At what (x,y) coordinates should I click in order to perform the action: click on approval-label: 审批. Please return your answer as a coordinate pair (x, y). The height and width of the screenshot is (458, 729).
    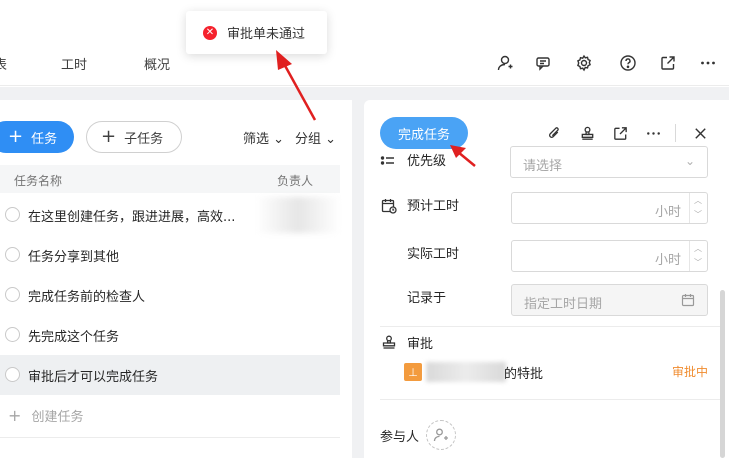
    Looking at the image, I should click on (420, 344).